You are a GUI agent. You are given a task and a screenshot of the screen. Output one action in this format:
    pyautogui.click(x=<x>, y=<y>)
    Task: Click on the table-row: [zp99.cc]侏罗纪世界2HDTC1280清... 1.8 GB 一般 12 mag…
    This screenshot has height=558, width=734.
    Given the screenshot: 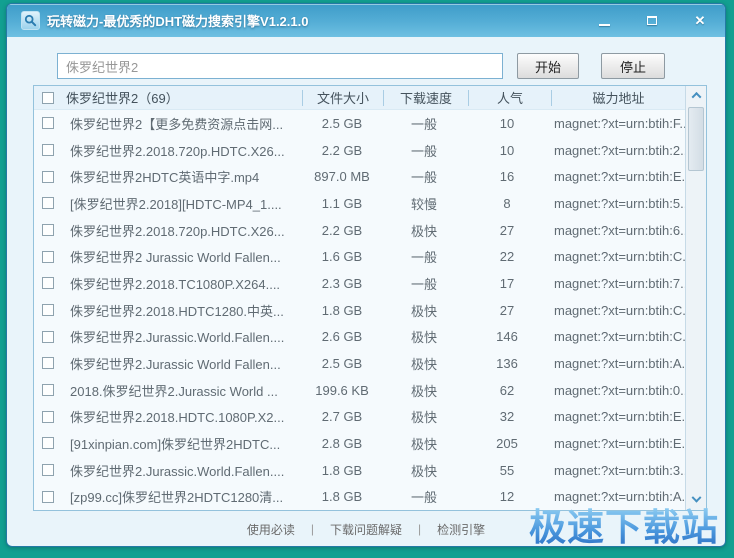 What is the action you would take?
    pyautogui.click(x=359, y=496)
    